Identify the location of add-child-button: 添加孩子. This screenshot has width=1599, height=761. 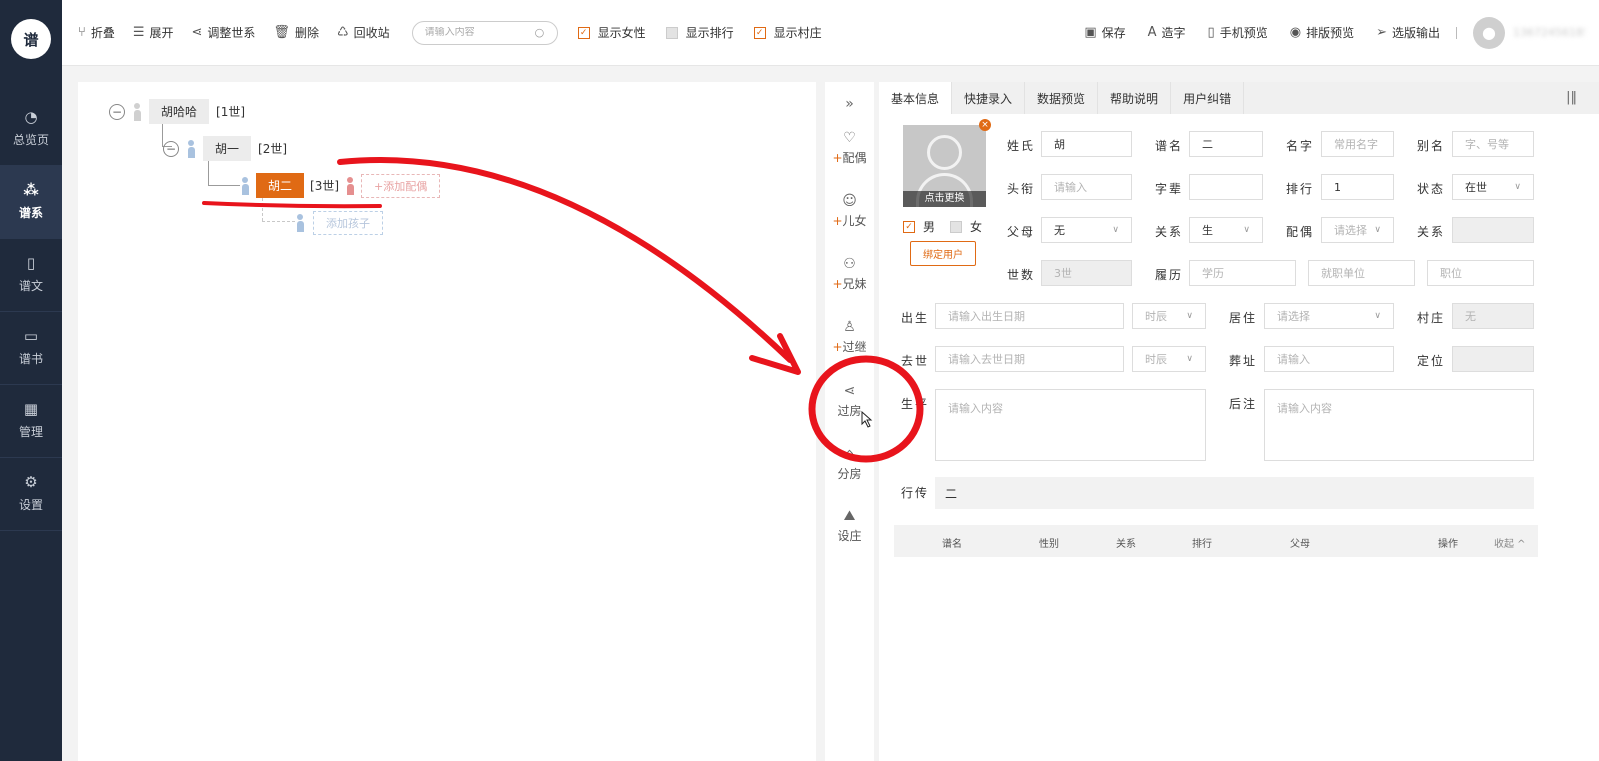
(348, 223).